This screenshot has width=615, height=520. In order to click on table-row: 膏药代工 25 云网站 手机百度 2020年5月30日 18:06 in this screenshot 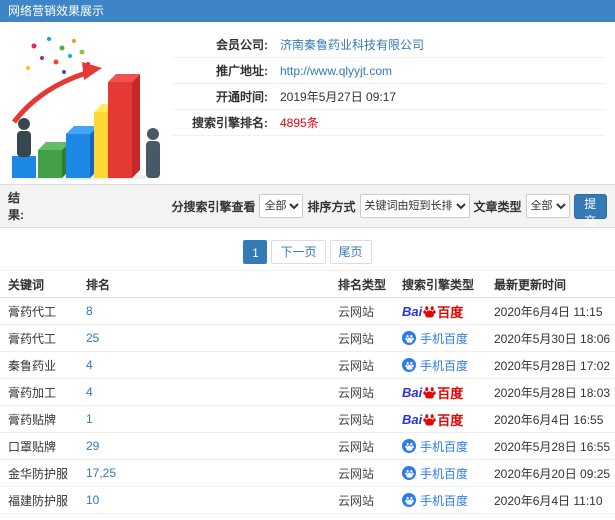, I will do `click(307, 338)`.